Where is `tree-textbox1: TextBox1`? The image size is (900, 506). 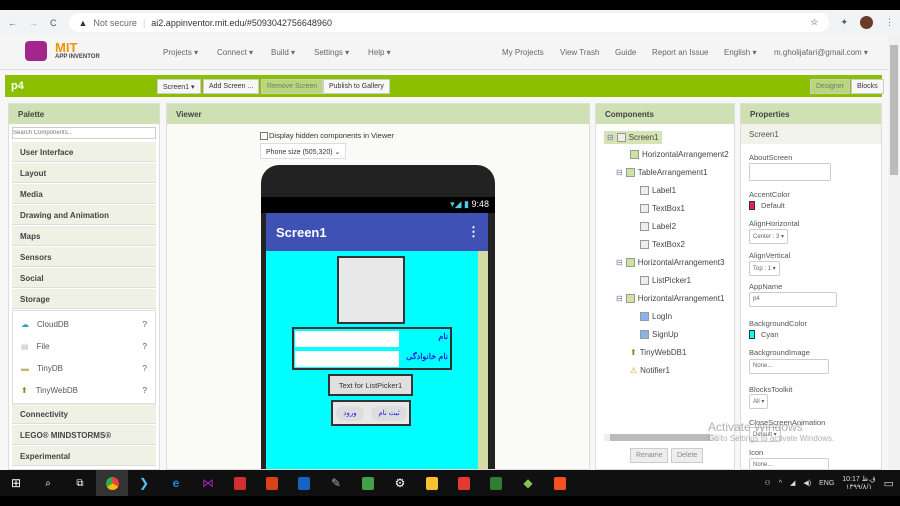 tree-textbox1: TextBox1 is located at coordinates (662, 208).